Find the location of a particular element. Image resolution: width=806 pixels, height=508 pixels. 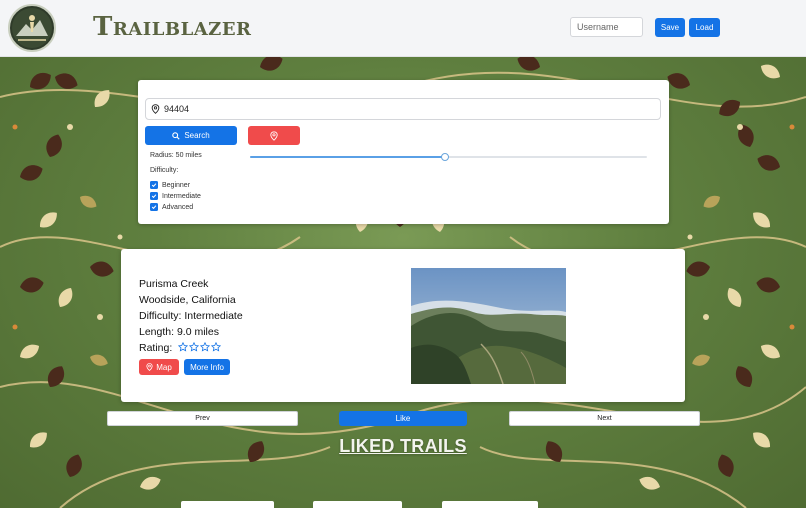

checkbox-label: Beginner is located at coordinates (176, 185).